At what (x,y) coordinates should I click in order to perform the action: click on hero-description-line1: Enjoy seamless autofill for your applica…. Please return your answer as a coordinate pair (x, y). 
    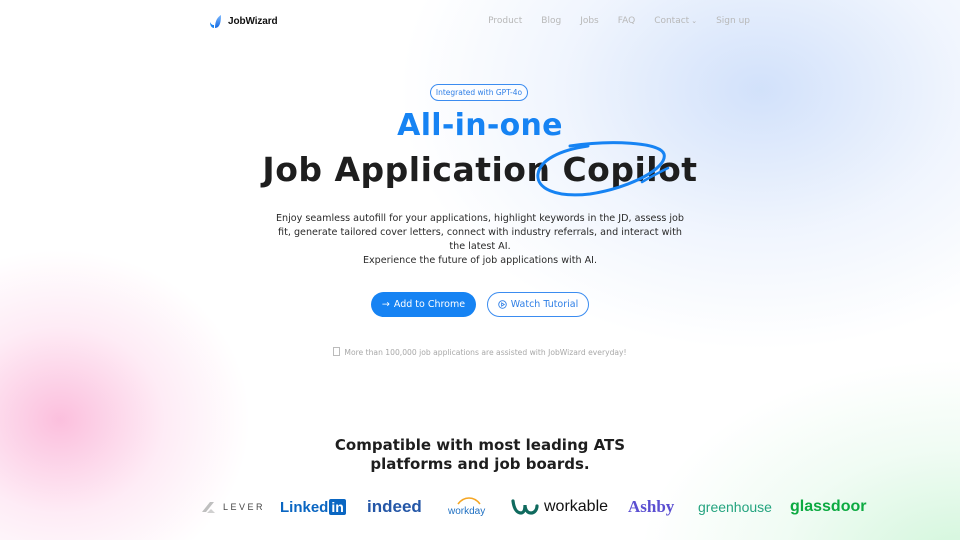
    Looking at the image, I should click on (480, 232).